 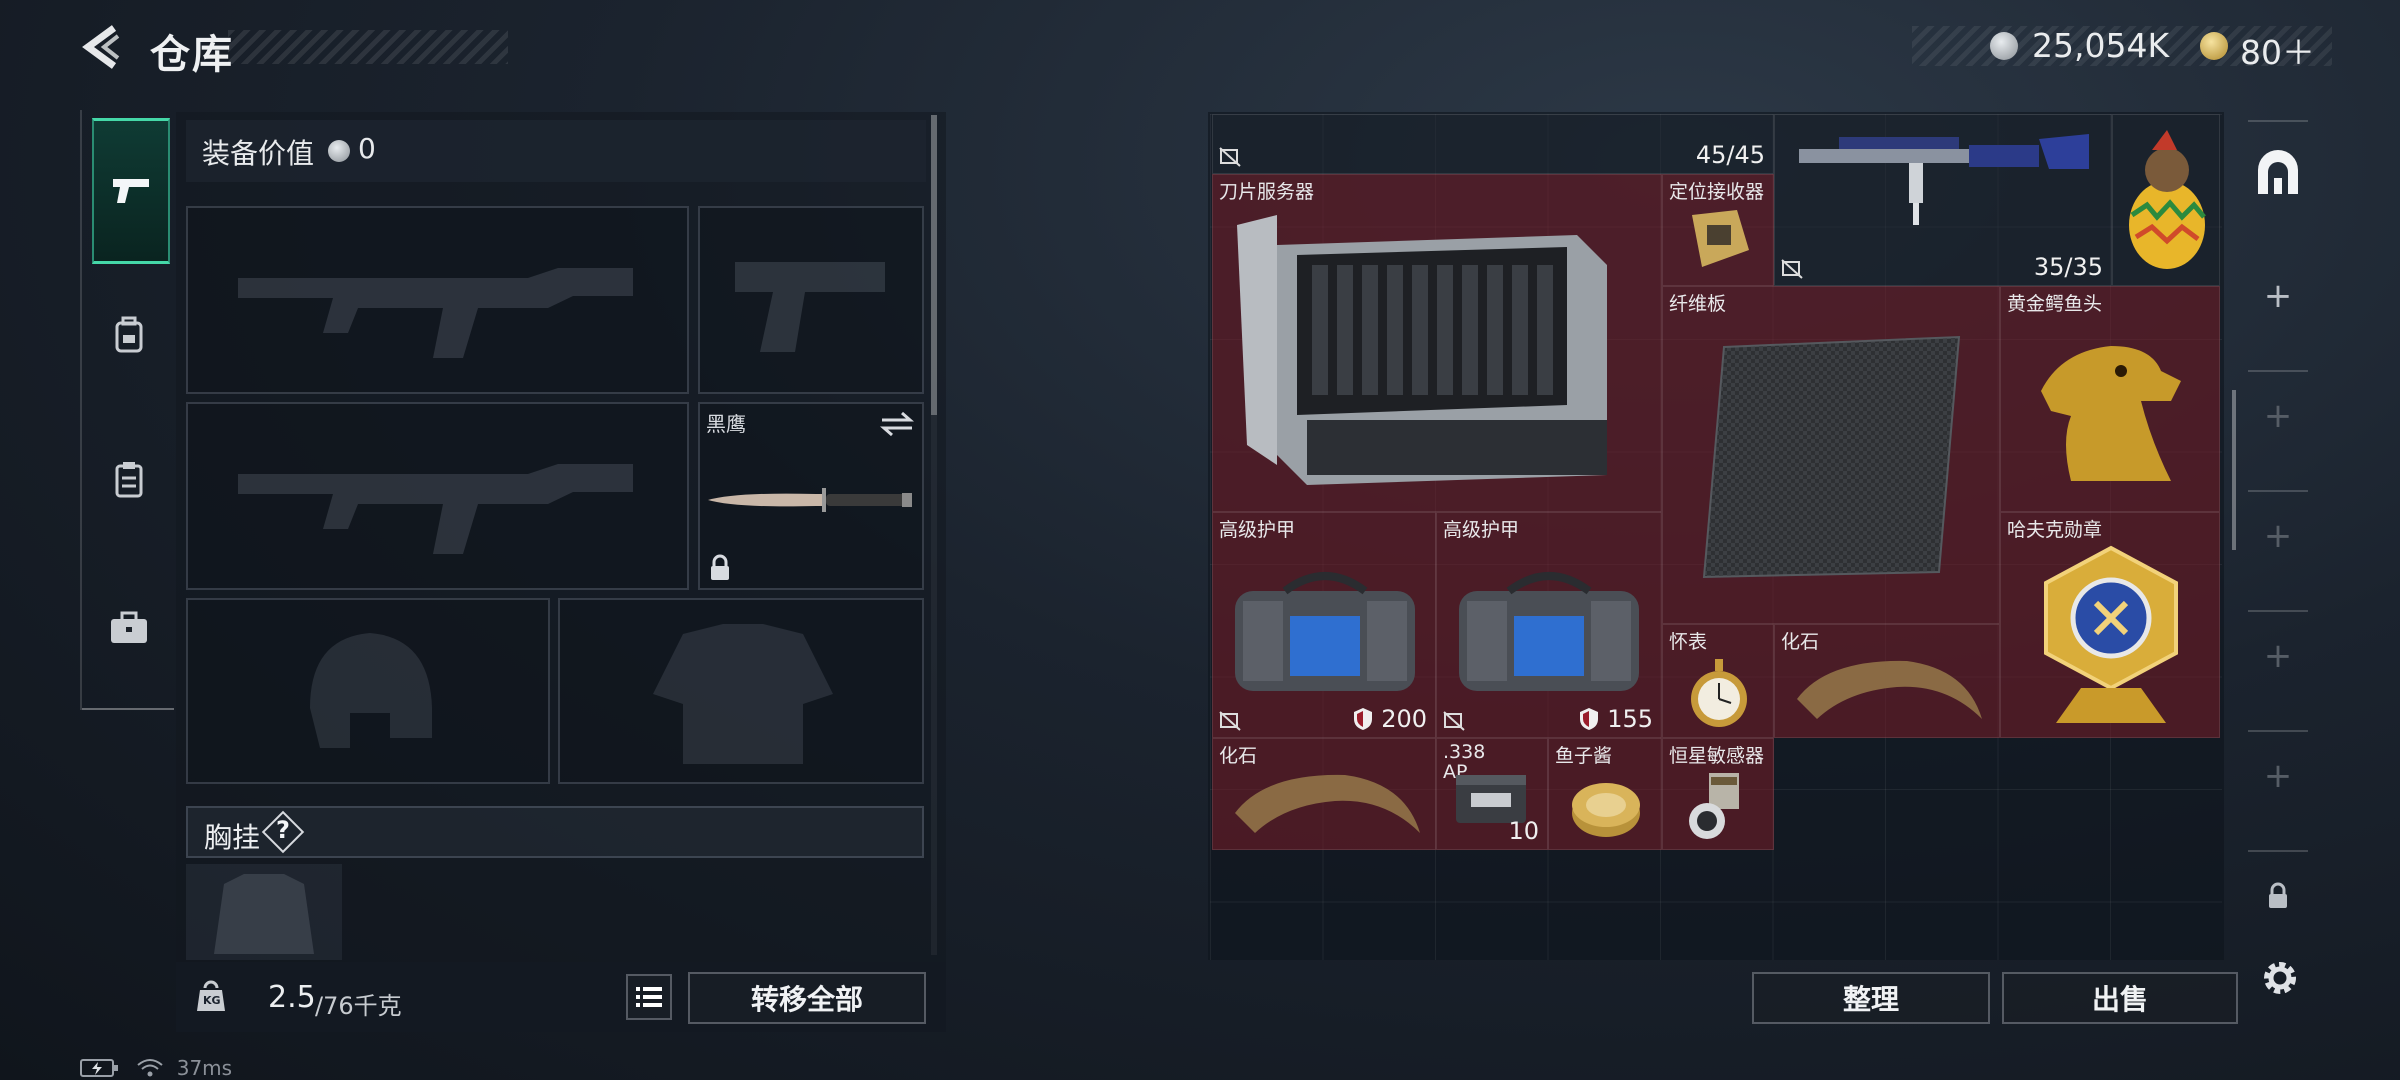 I want to click on grid-item-rifle: 35/35, so click(x=1943, y=200).